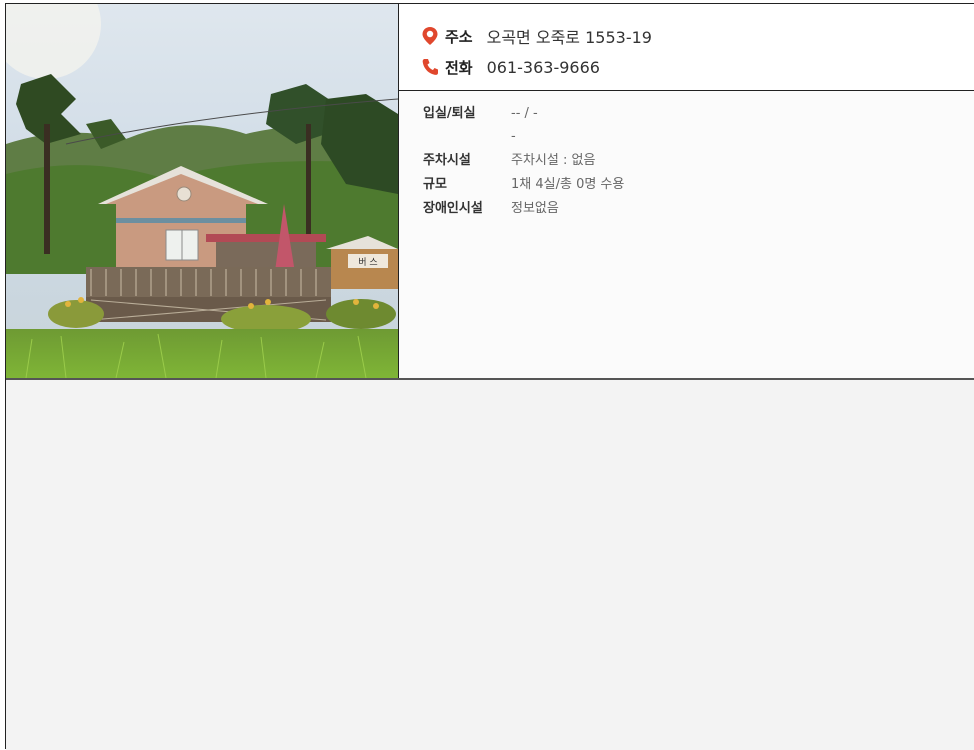  Describe the element at coordinates (535, 208) in the screenshot. I see `accessibility-value: 정보없음` at that location.